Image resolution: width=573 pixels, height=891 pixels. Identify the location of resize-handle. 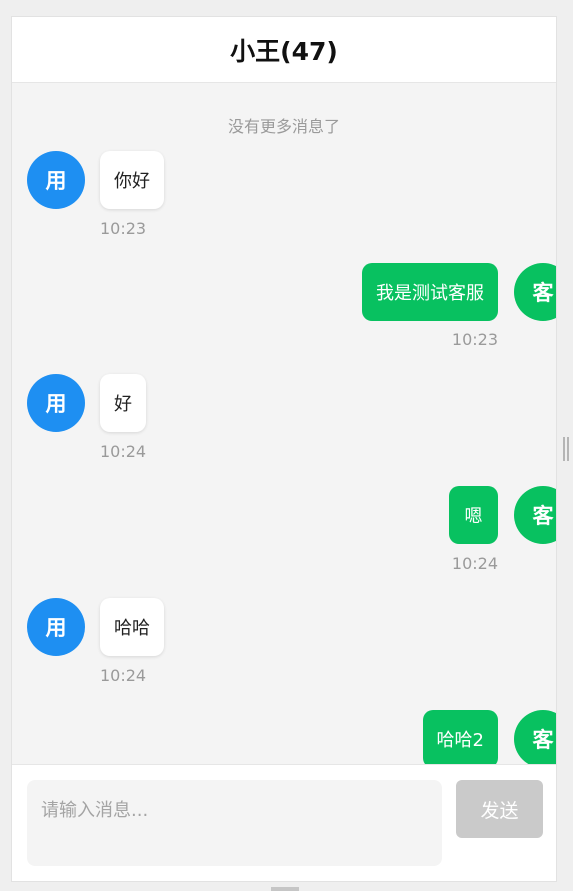
(566, 449).